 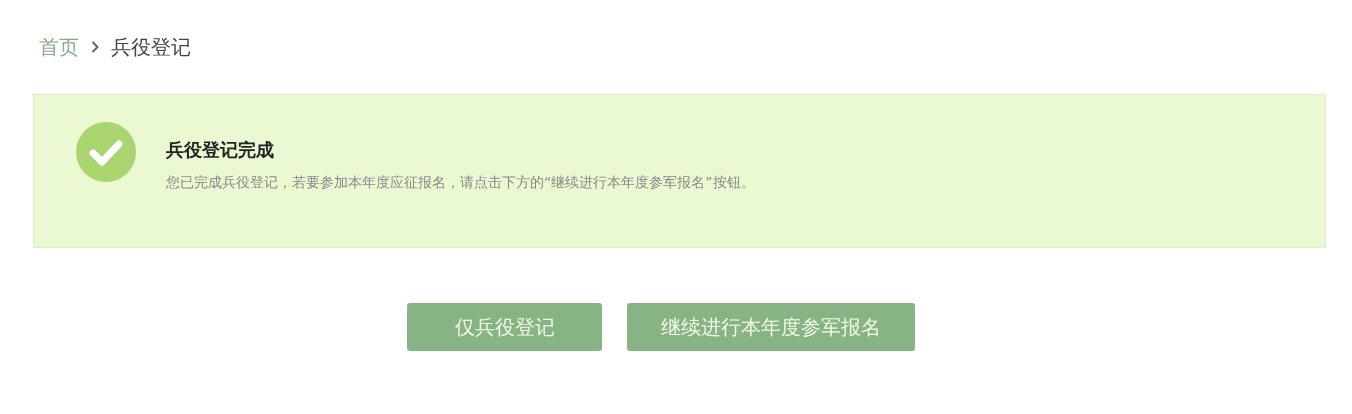 I want to click on check-circle-icon, so click(x=106, y=152).